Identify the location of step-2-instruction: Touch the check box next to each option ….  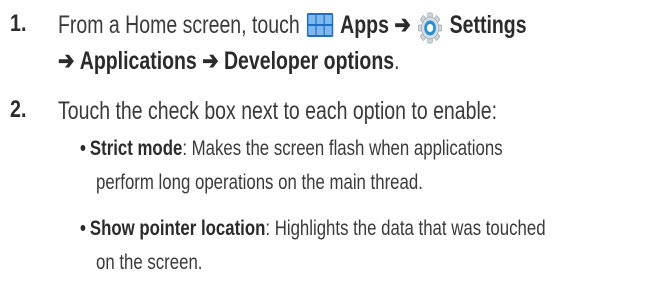
(278, 111).